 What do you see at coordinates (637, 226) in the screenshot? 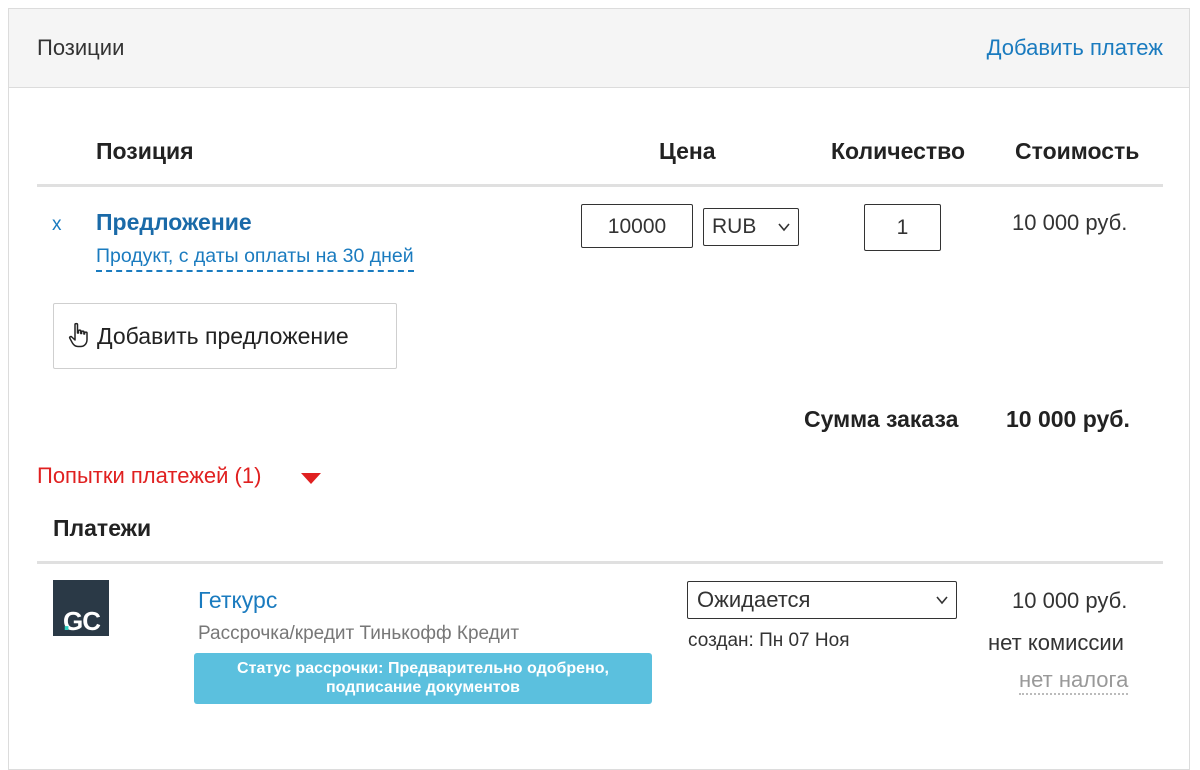
I see `price-input: 10000` at bounding box center [637, 226].